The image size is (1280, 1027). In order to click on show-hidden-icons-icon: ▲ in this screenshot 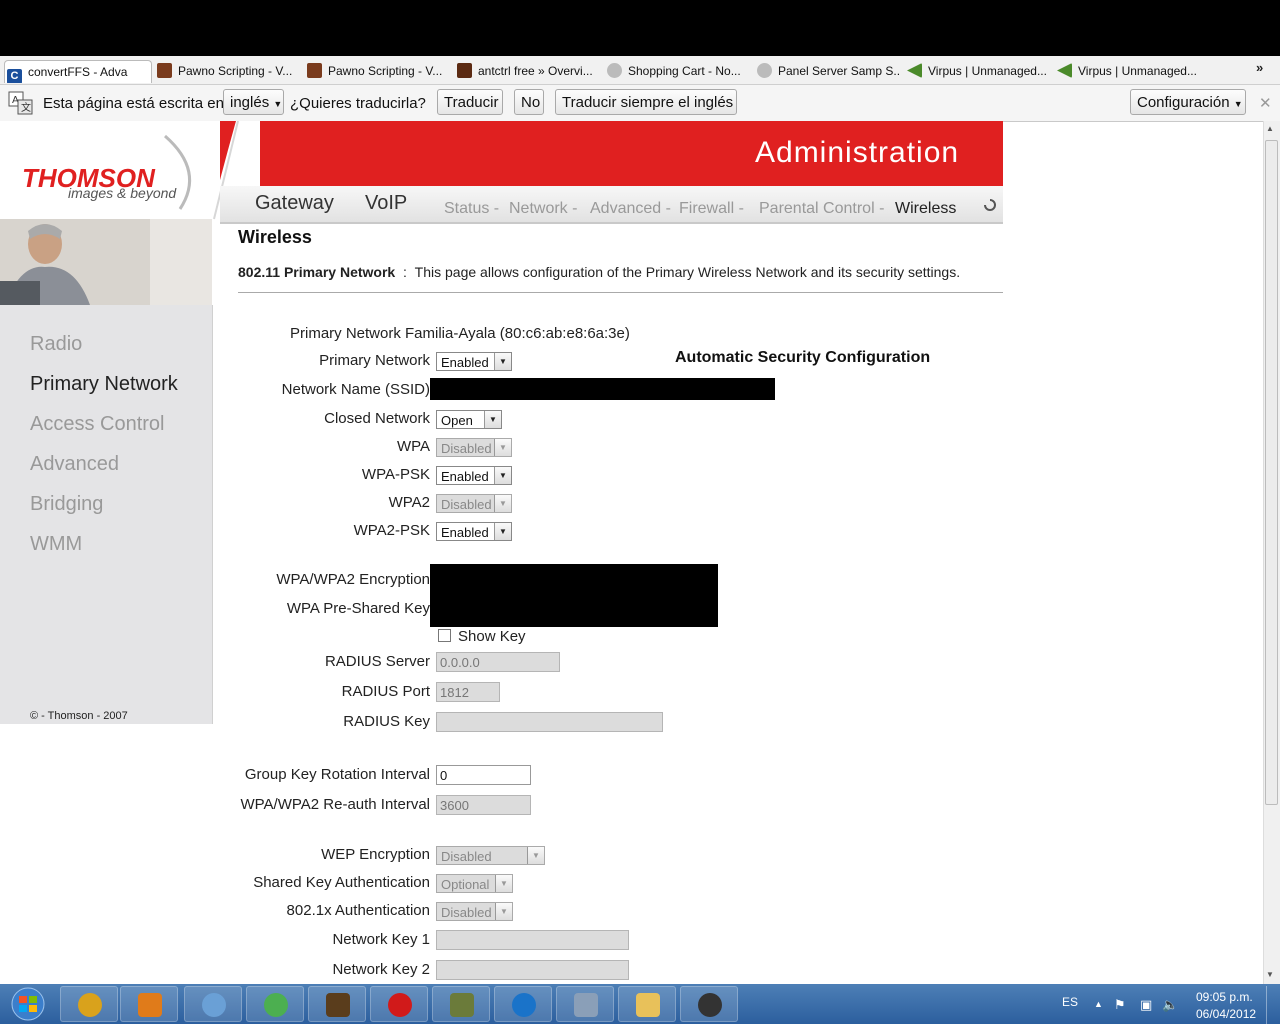, I will do `click(1098, 1004)`.